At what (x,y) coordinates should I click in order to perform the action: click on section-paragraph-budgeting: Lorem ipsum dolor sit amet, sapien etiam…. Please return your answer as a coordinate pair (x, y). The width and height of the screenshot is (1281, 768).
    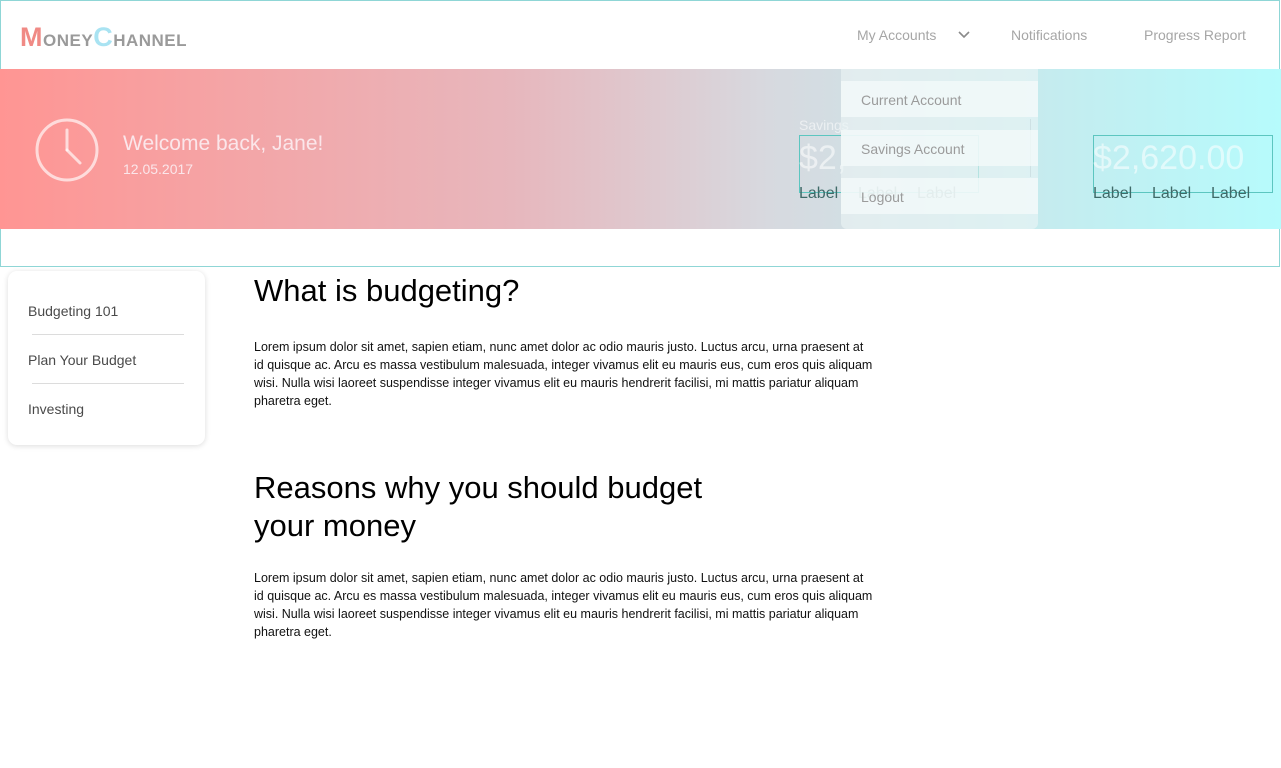
    Looking at the image, I should click on (563, 374).